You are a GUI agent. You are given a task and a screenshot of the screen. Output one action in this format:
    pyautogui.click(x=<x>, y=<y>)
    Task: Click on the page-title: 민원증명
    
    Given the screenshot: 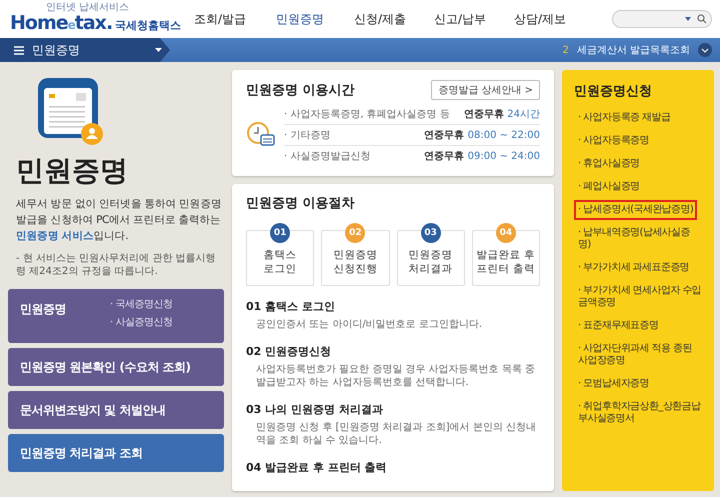 What is the action you would take?
    pyautogui.click(x=72, y=171)
    